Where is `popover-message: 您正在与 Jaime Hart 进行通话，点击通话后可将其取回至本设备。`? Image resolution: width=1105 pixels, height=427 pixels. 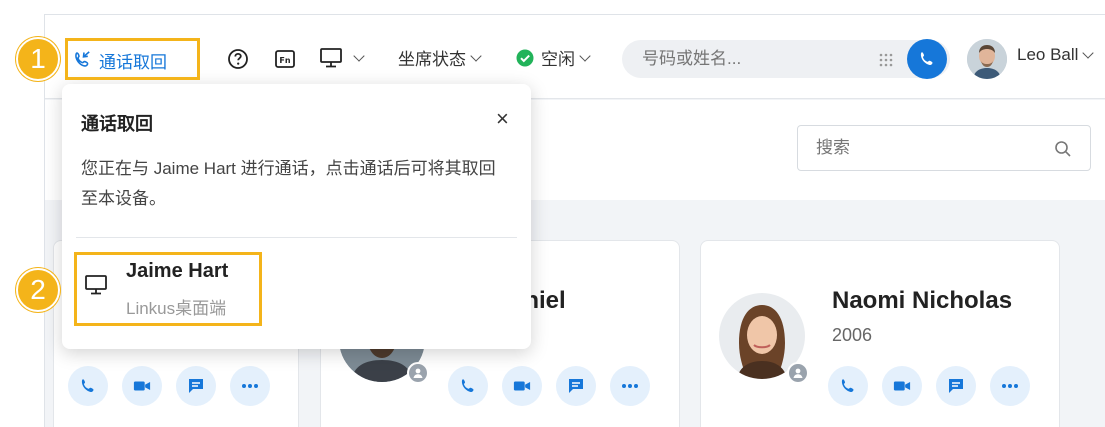
popover-message: 您正在与 Jaime Hart 进行通话，点击通话后可将其取回至本设备。 is located at coordinates (288, 183).